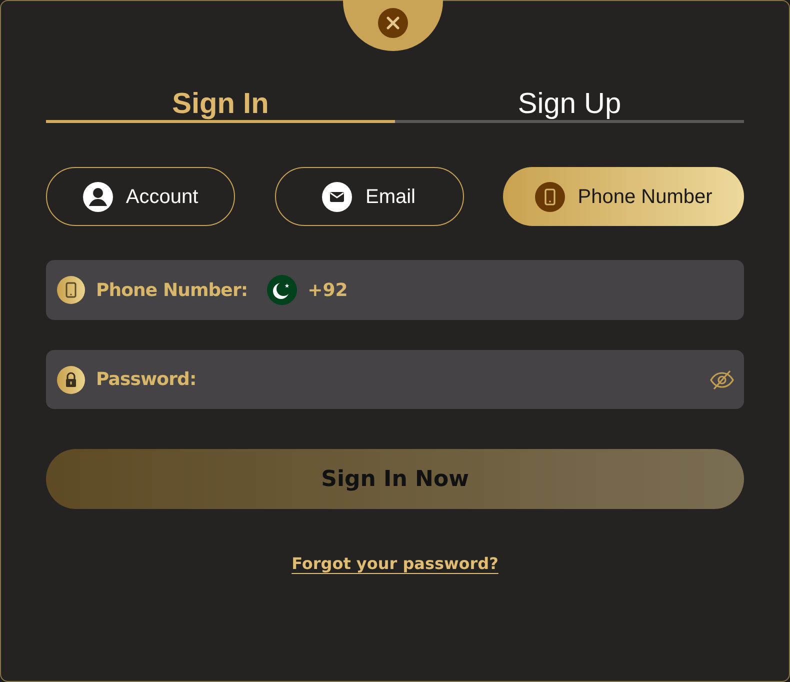  I want to click on flag-icon, so click(281, 290).